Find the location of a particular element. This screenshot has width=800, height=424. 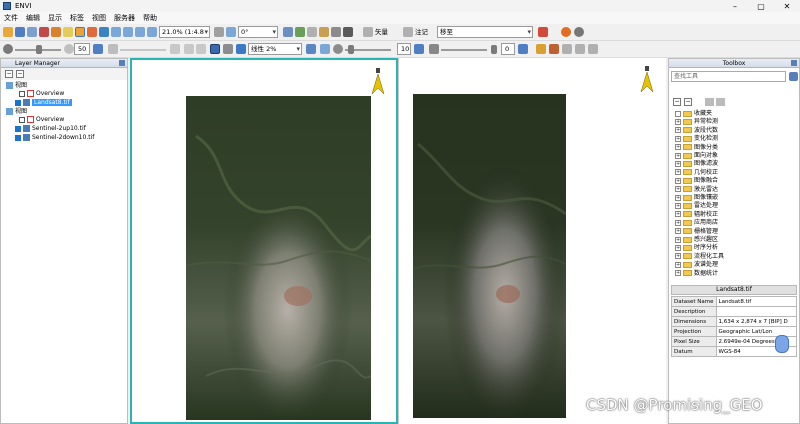

expand-all-icon: − is located at coordinates (688, 102).